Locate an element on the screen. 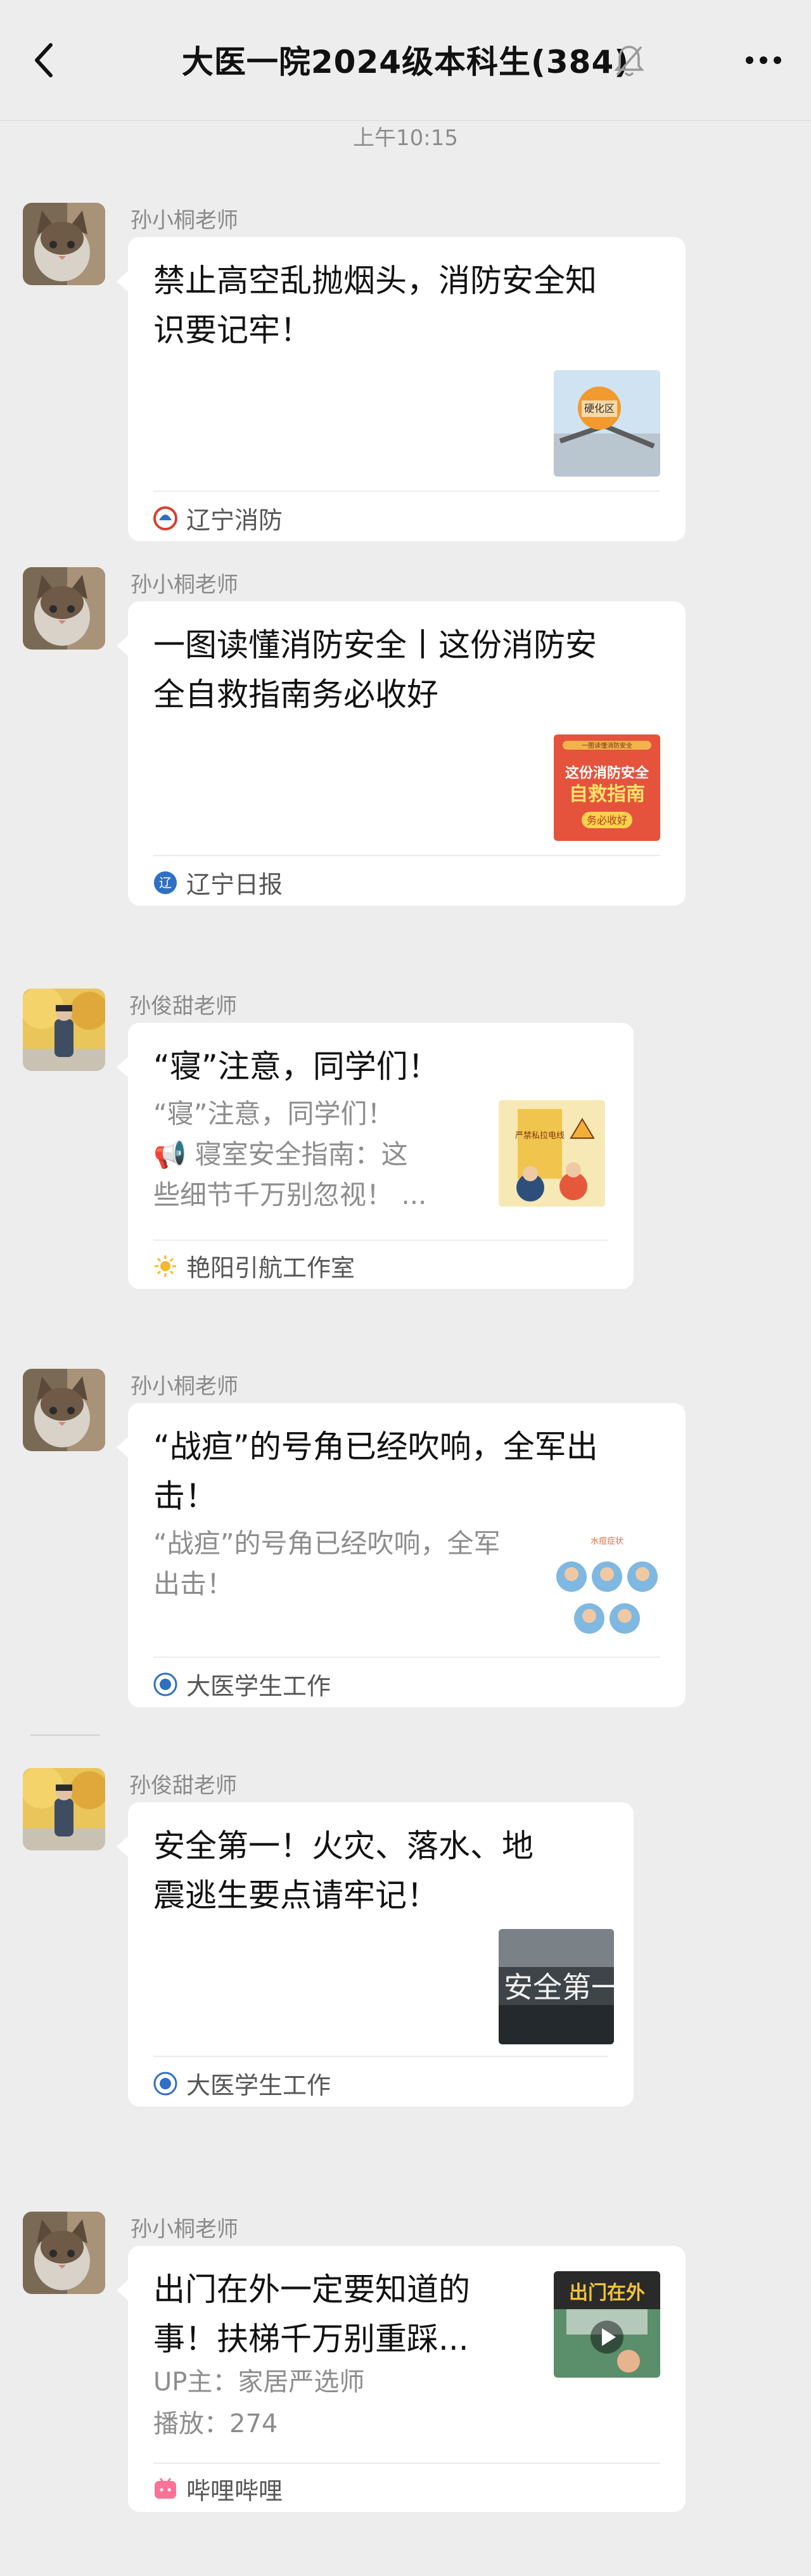 Image resolution: width=811 pixels, height=2576 pixels. card-title: 禁止高空乱抛烟头，消防安全知 识要记牢！ is located at coordinates (375, 305).